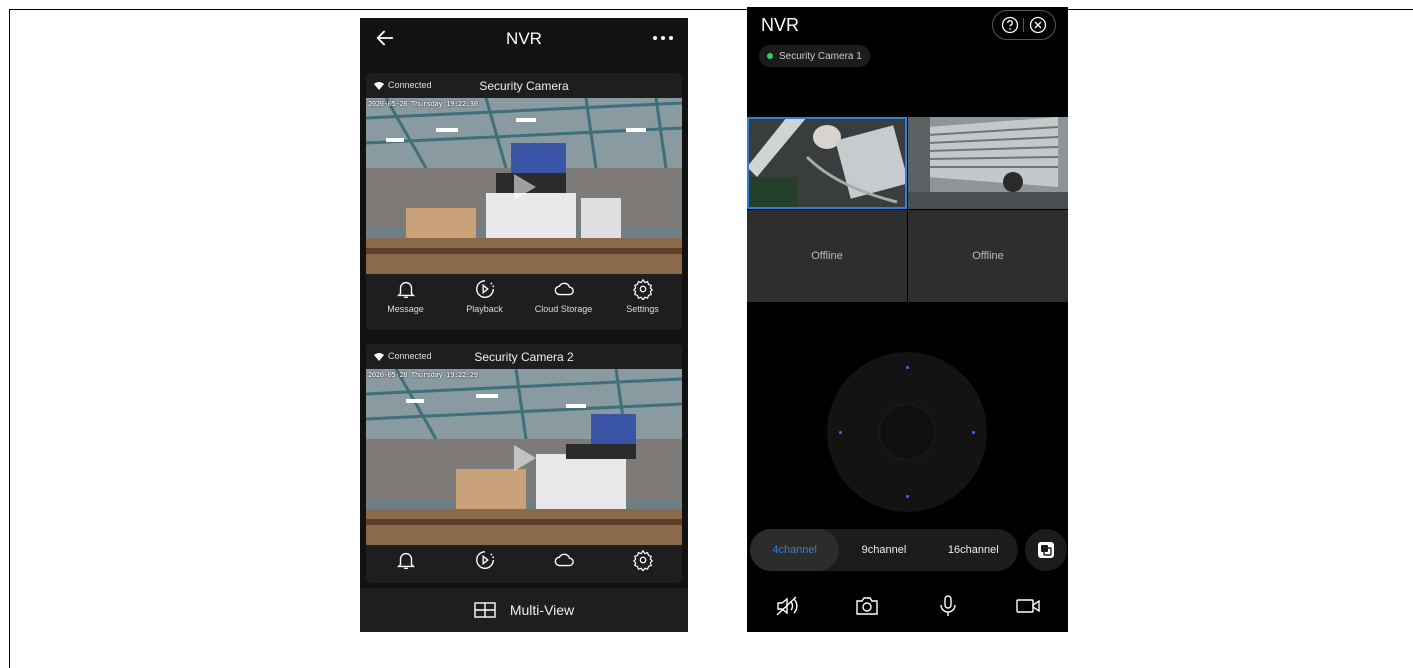 This screenshot has height=668, width=1413. I want to click on channel-grid: Offline Offline, so click(907, 209).